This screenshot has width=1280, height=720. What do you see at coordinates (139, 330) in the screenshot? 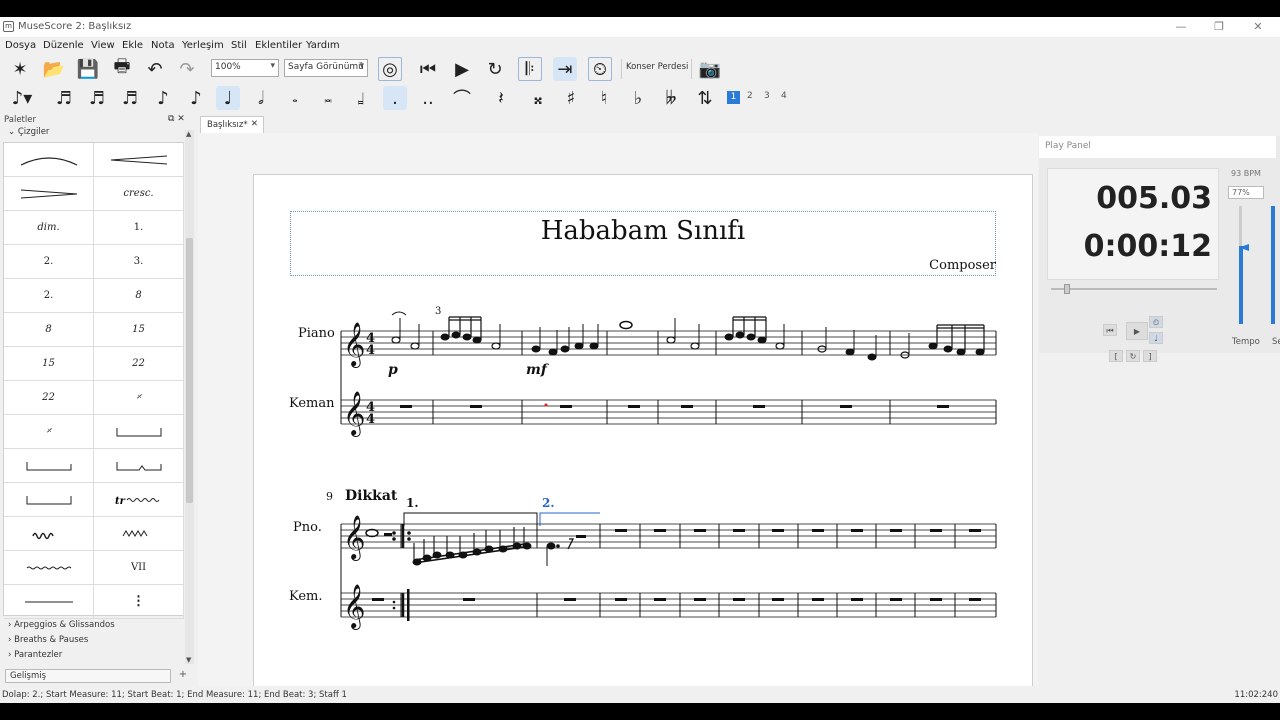
I see `palette-15ma: 15` at bounding box center [139, 330].